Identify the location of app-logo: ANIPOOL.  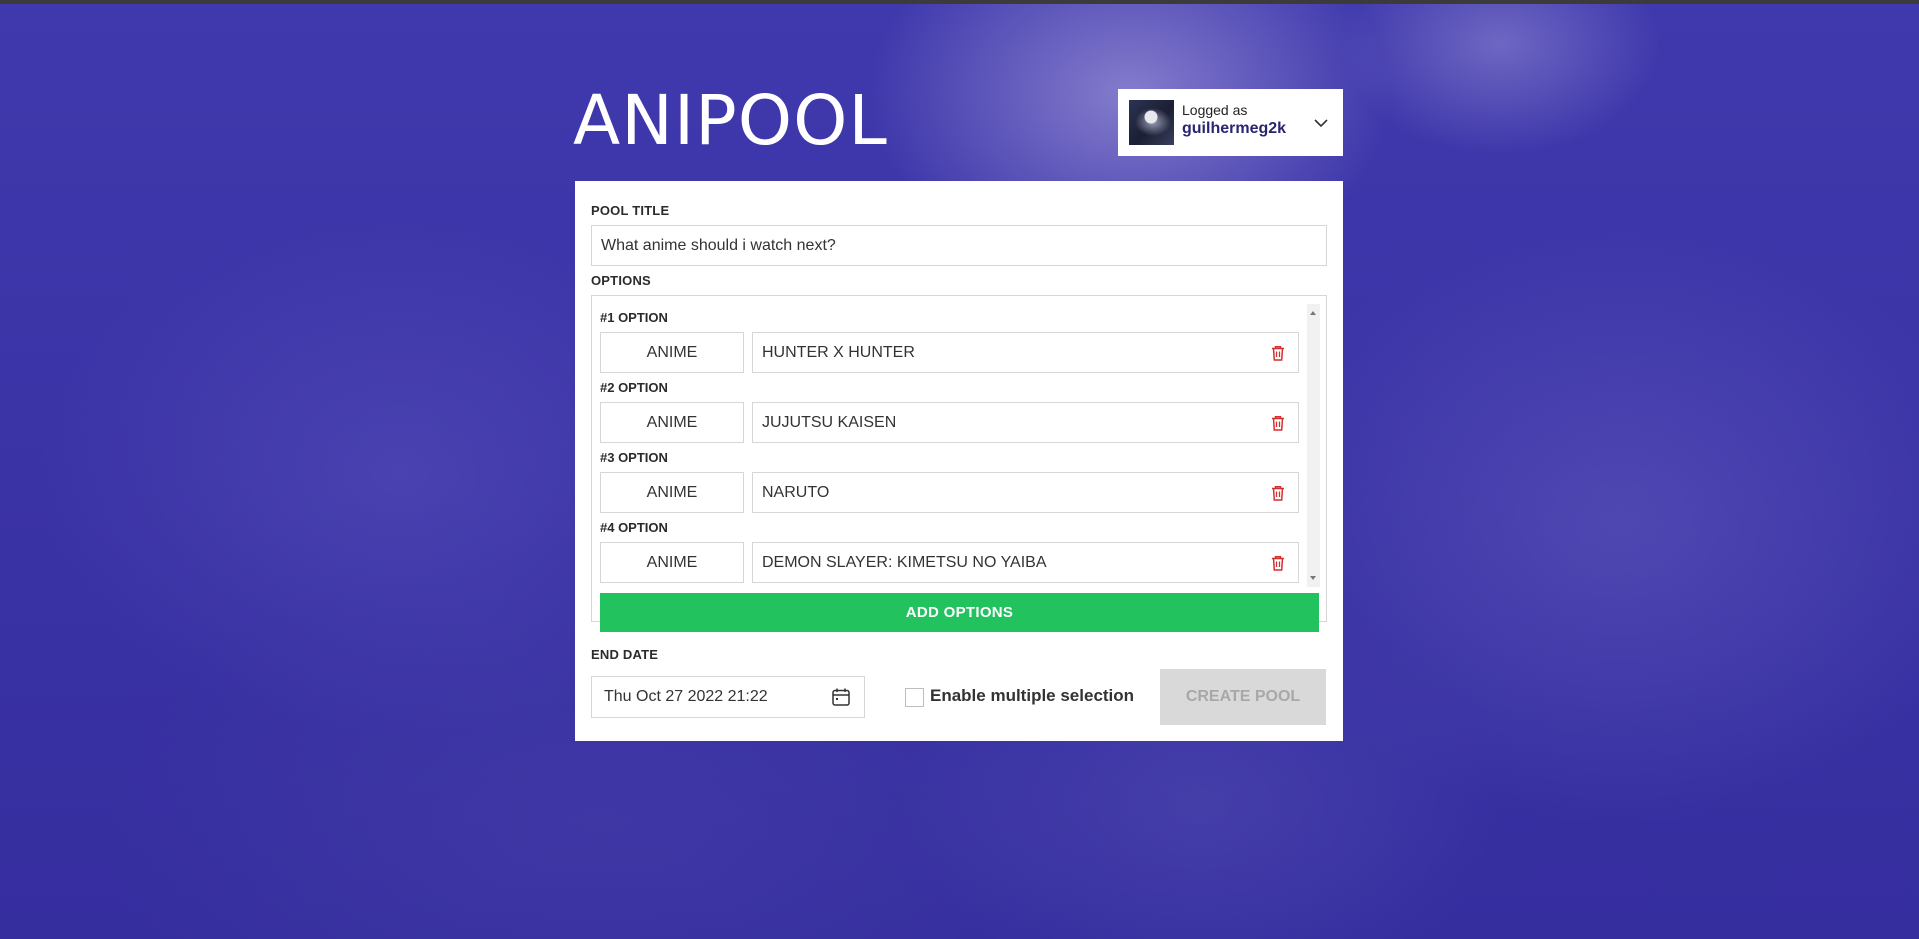
(730, 121).